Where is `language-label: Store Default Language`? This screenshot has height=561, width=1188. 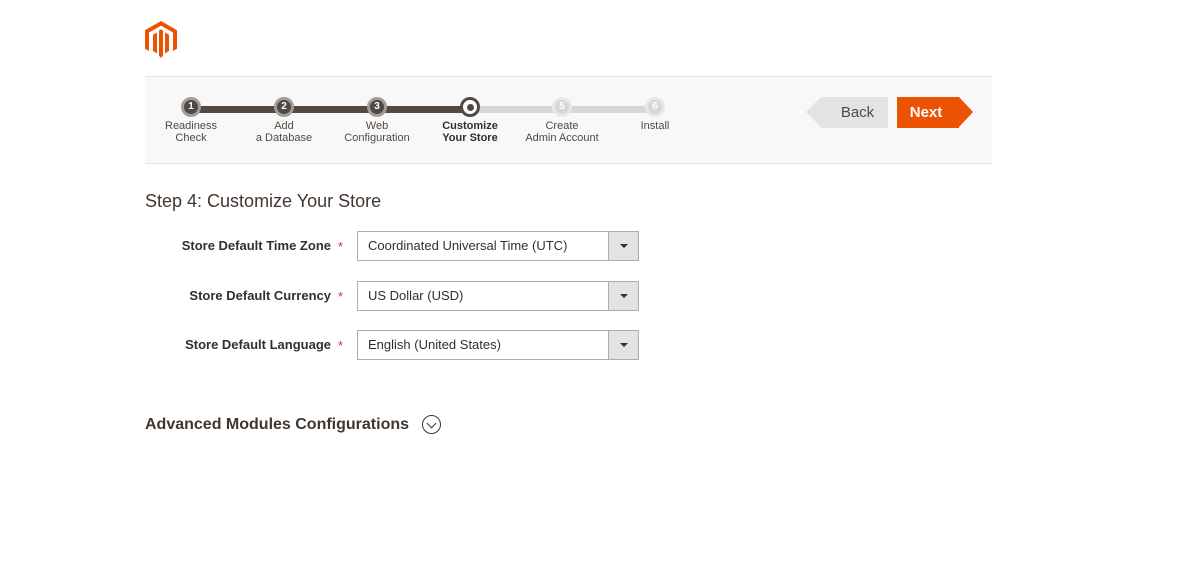
language-label: Store Default Language is located at coordinates (258, 344).